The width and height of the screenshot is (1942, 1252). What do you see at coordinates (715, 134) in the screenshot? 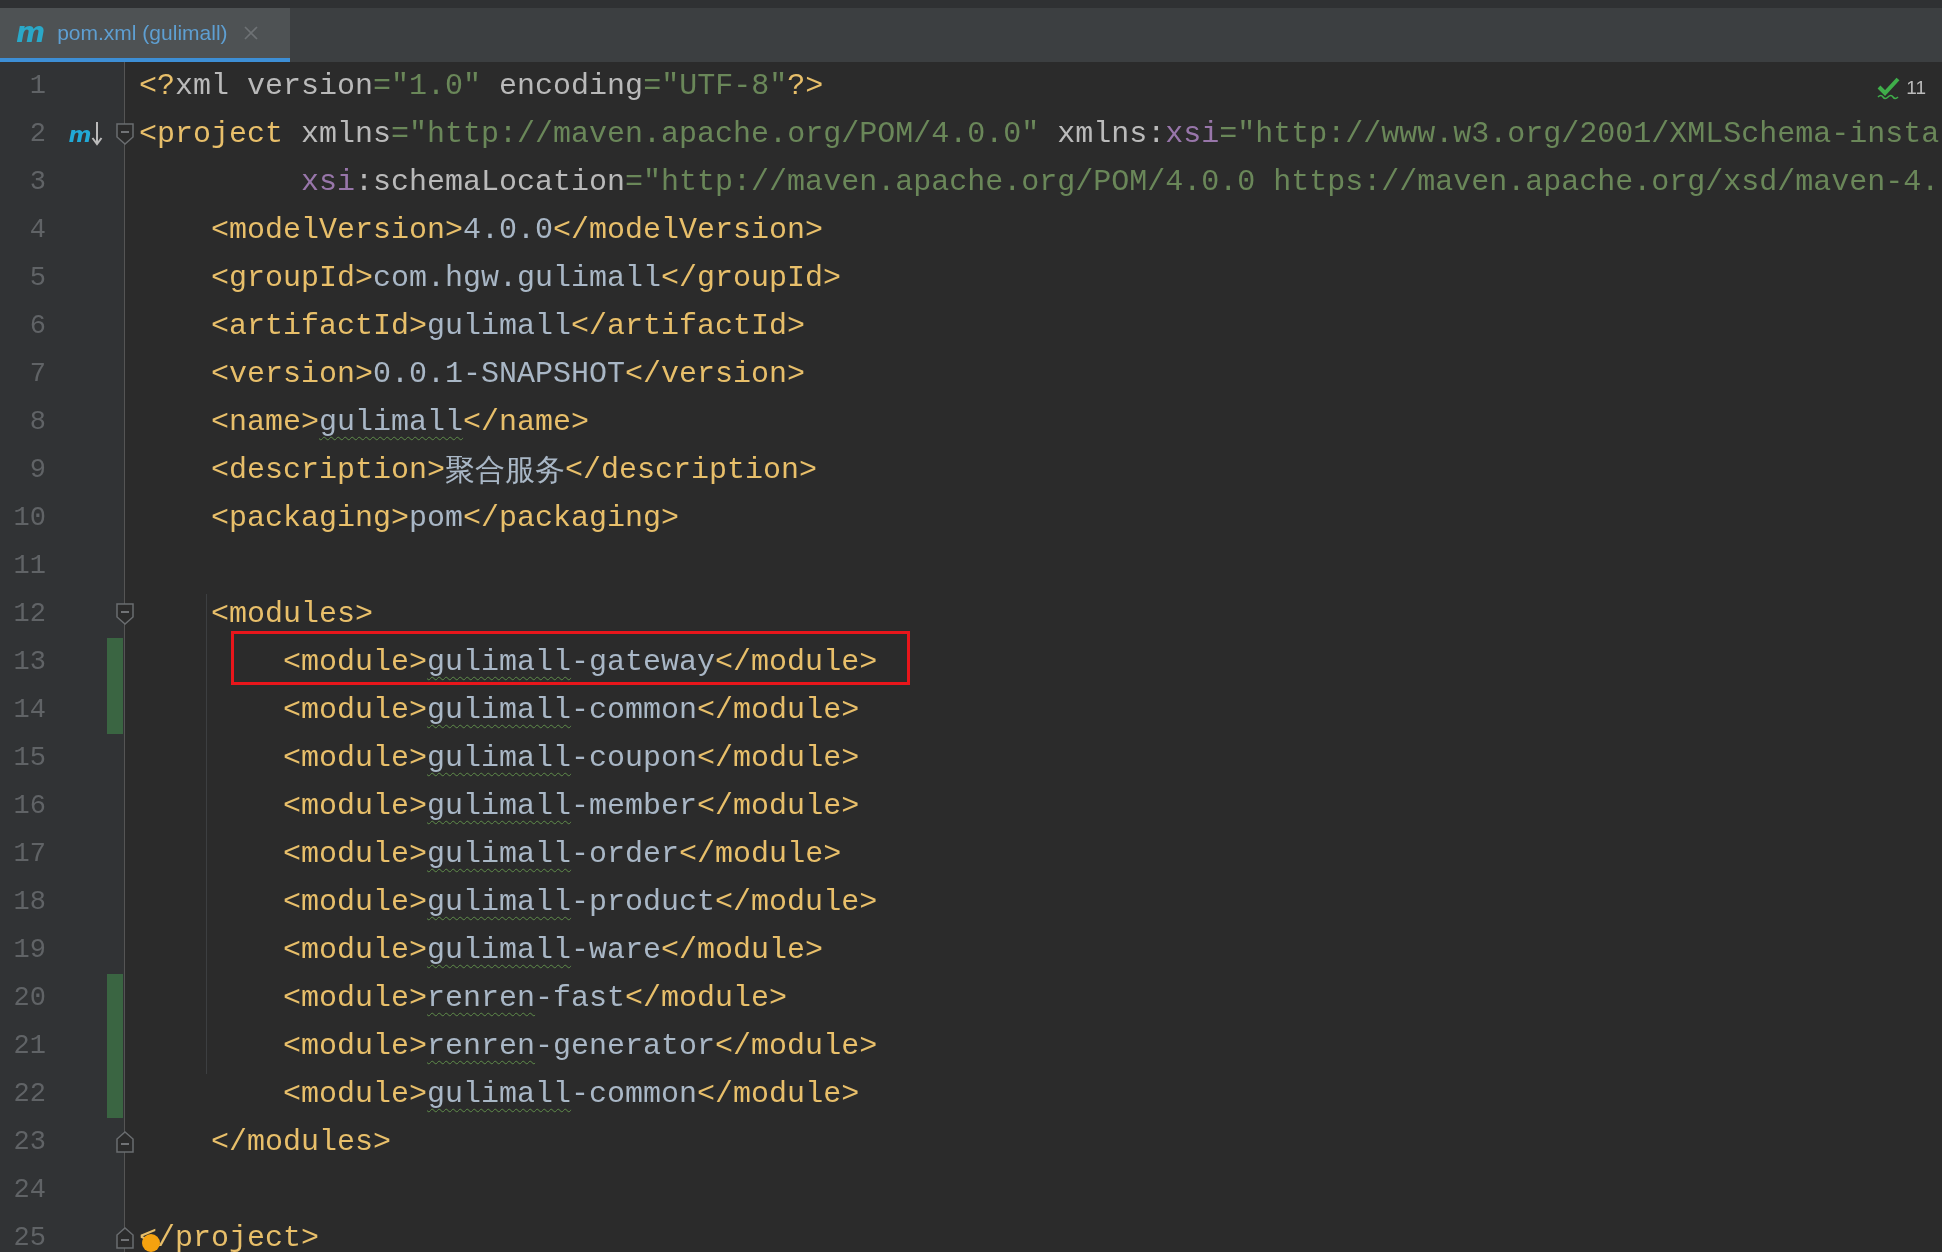
I see `attribute-value: ="http://maven.apache.org/POM/4.0.0"` at bounding box center [715, 134].